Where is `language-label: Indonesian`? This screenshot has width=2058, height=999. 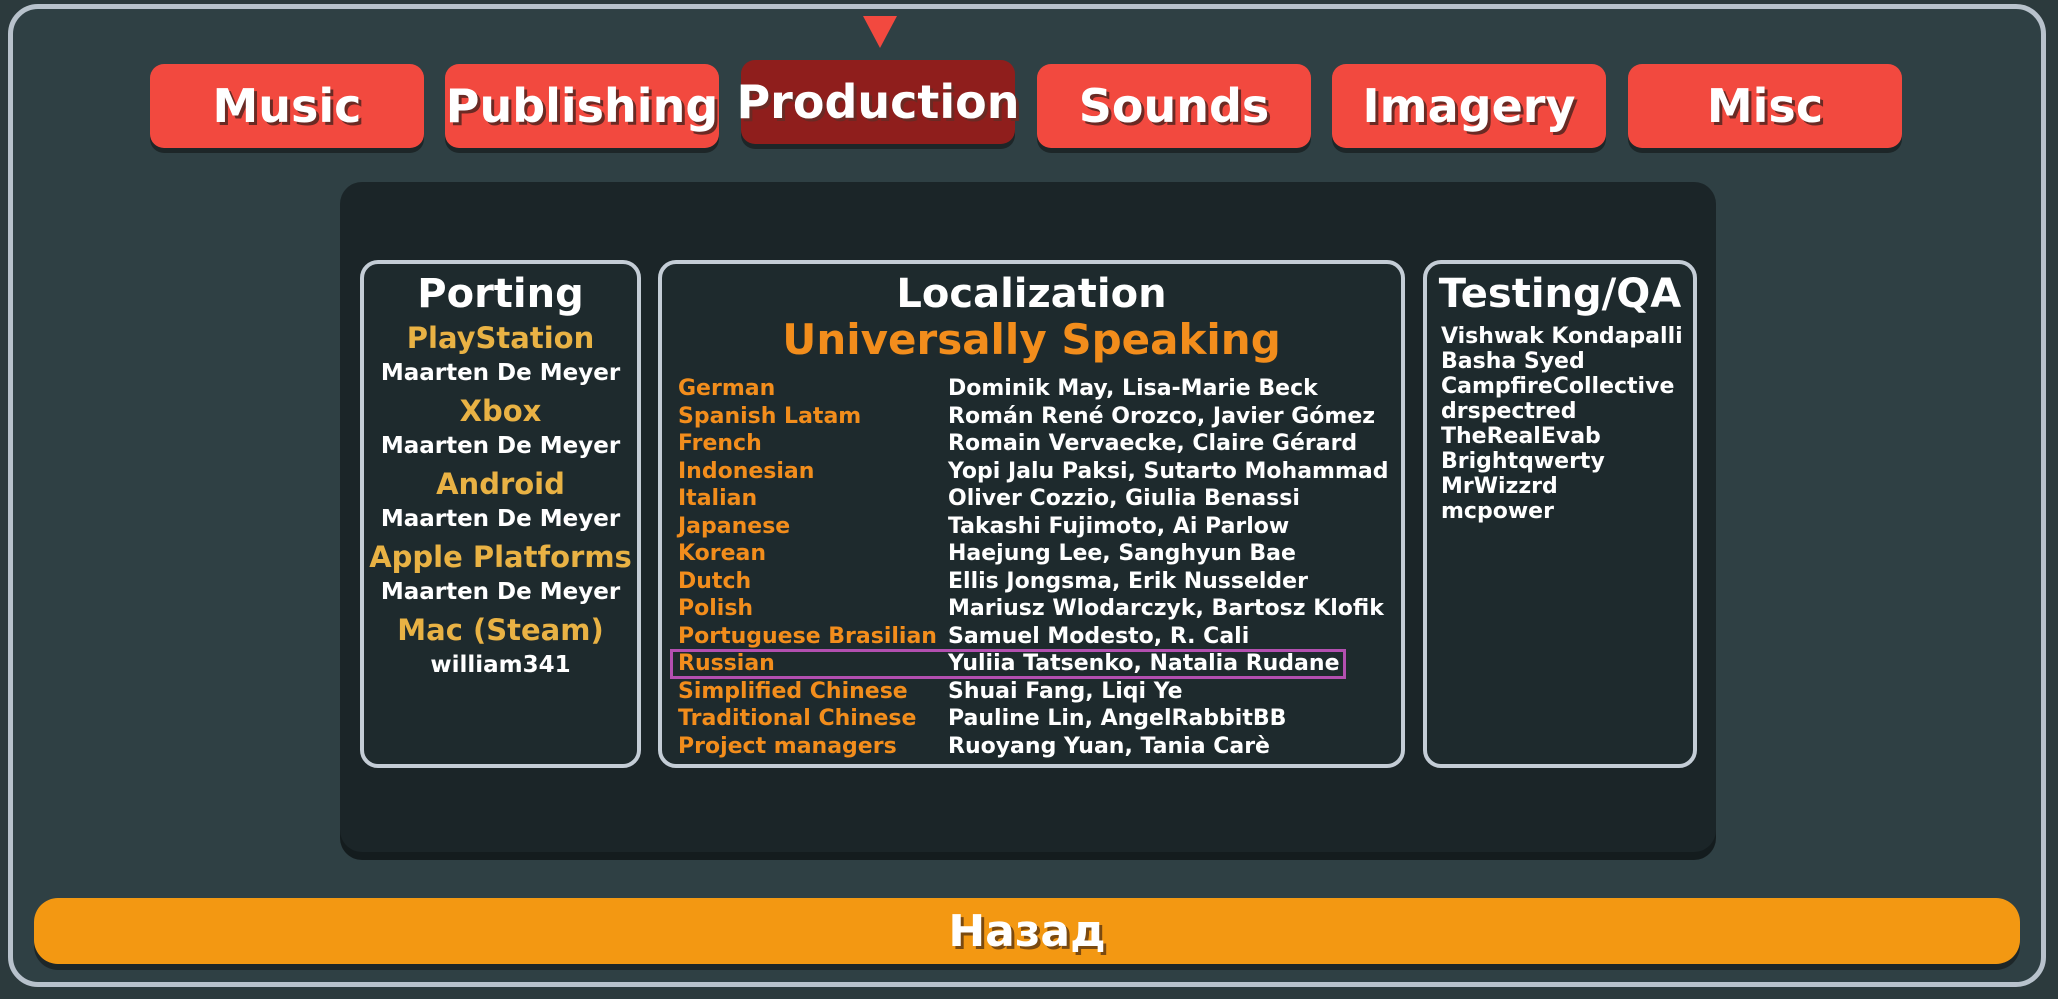
language-label: Indonesian is located at coordinates (746, 471).